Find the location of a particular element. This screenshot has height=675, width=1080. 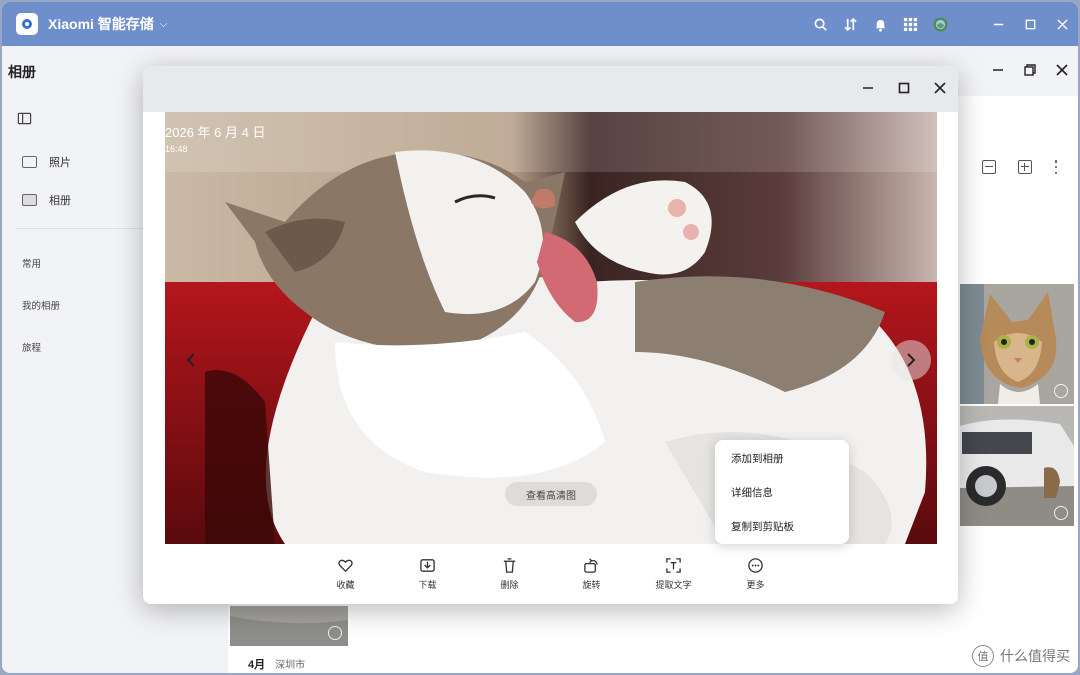

favorite-button: 收藏 is located at coordinates (346, 574).